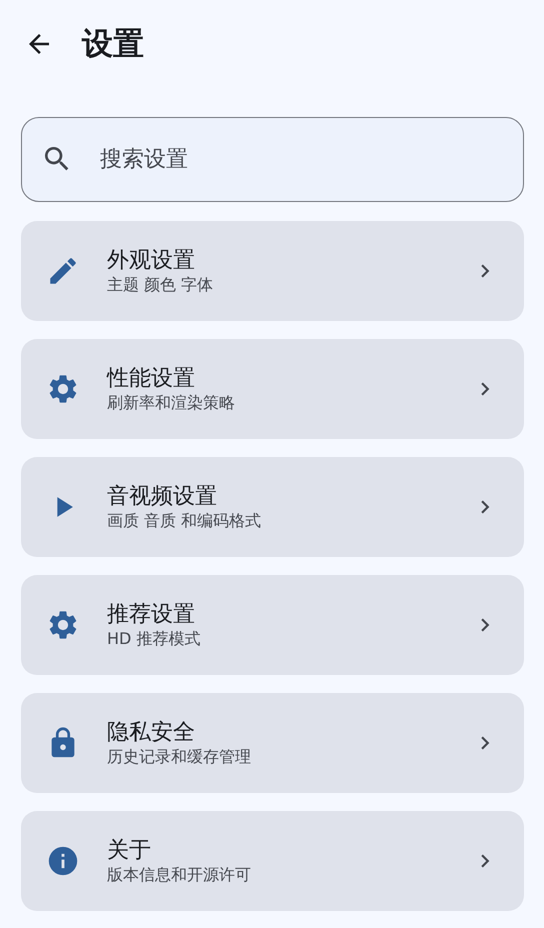 The width and height of the screenshot is (544, 928). I want to click on item-title: 推荐设置, so click(151, 615).